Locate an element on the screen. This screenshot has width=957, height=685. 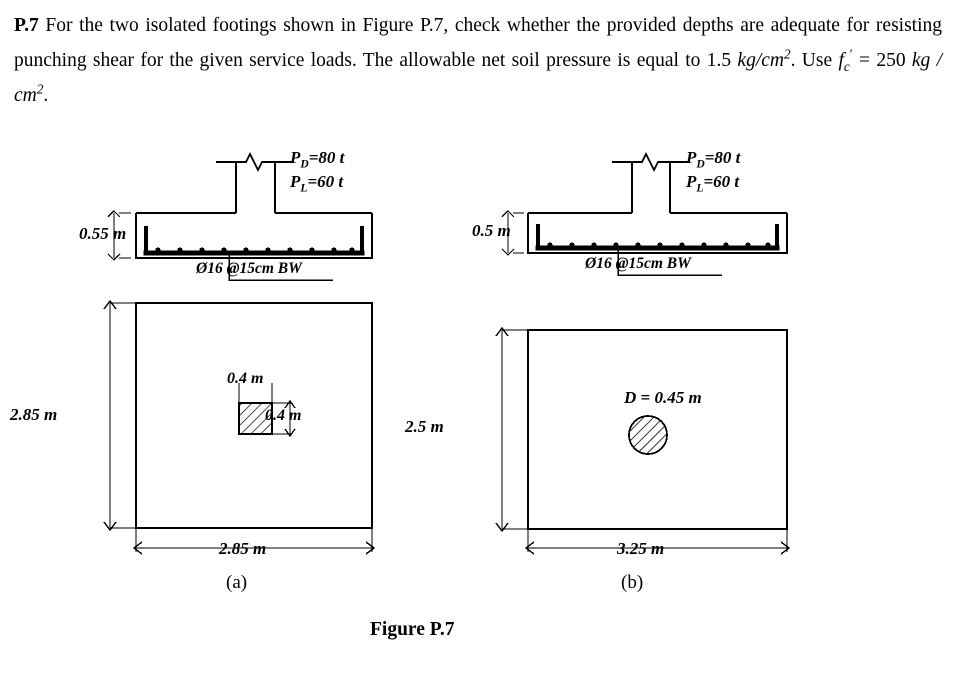
footing-a-depth-label: 0.55 m is located at coordinates (103, 233).